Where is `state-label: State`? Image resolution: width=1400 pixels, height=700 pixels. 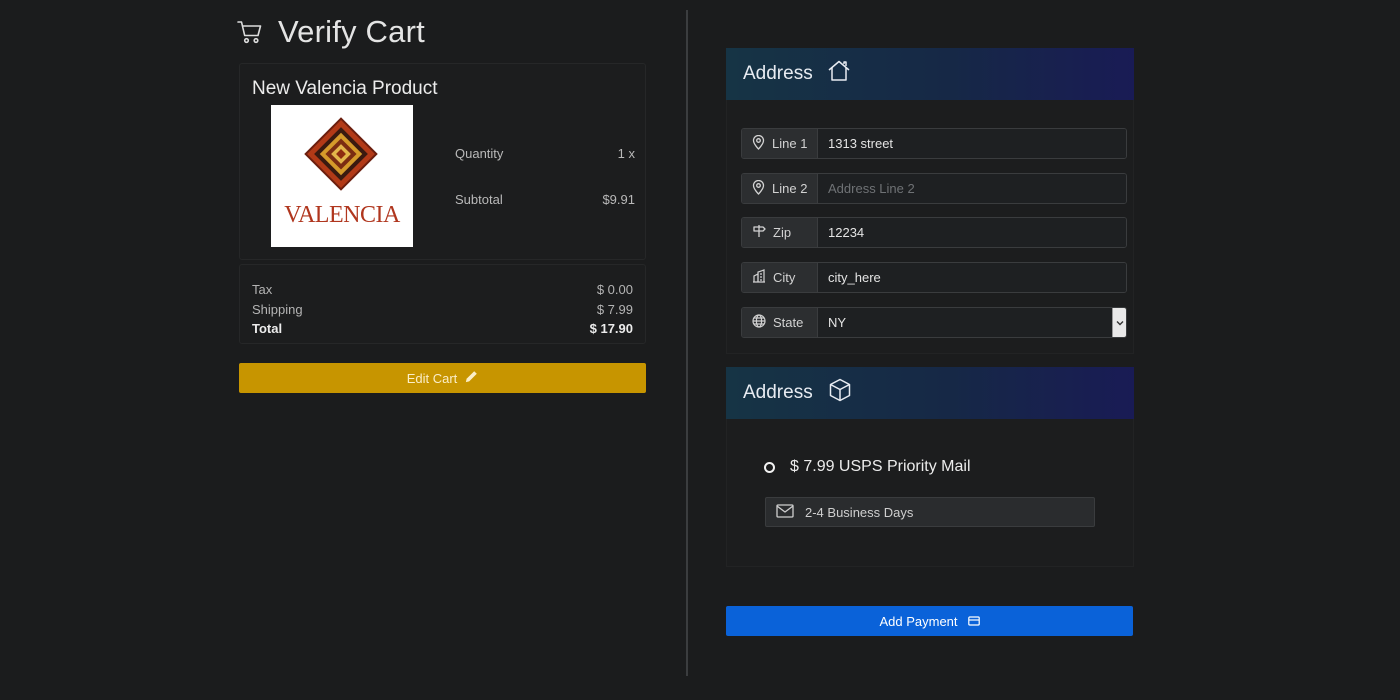 state-label: State is located at coordinates (788, 322).